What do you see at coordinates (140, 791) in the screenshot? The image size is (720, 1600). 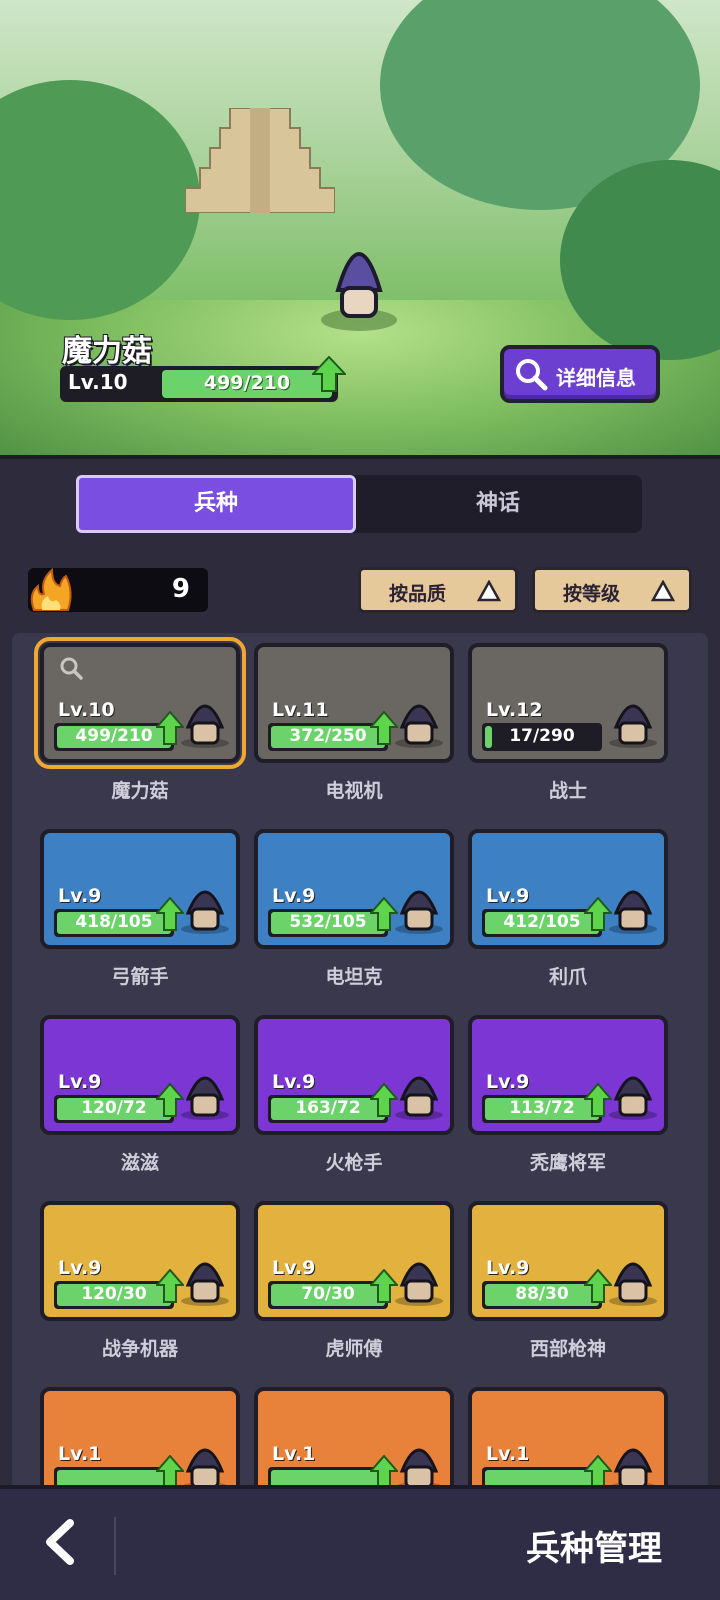 I see `unit-name-label: 魔力菇` at bounding box center [140, 791].